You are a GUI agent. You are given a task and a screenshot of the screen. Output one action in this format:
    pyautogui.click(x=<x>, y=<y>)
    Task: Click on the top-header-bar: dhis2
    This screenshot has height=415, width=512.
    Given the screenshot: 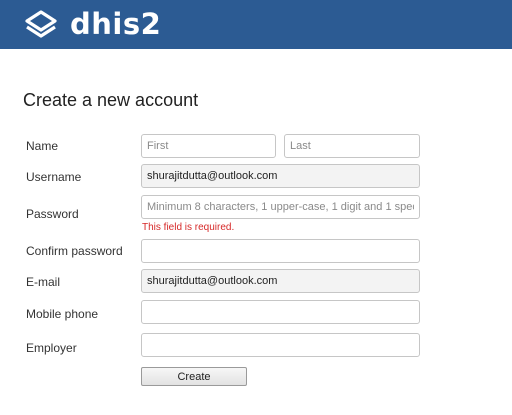 What is the action you would take?
    pyautogui.click(x=256, y=24)
    